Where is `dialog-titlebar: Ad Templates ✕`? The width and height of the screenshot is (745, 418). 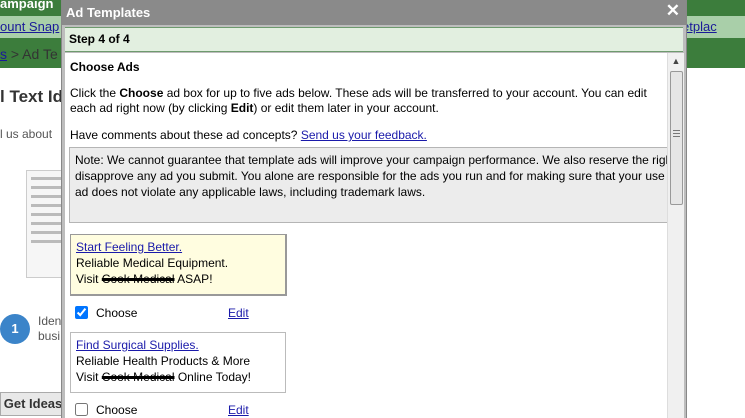
dialog-titlebar: Ad Templates ✕ is located at coordinates (374, 12).